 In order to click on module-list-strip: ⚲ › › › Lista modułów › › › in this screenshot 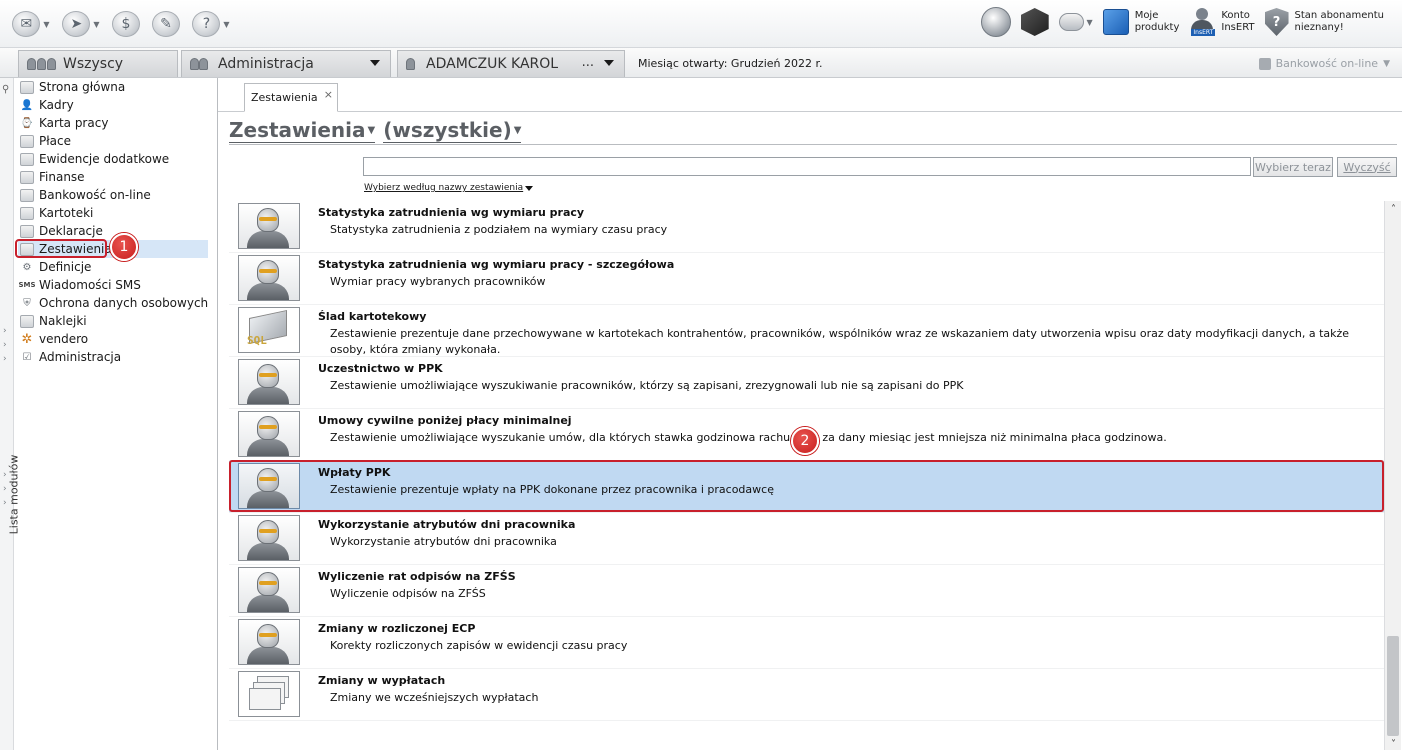, I will do `click(10, 414)`.